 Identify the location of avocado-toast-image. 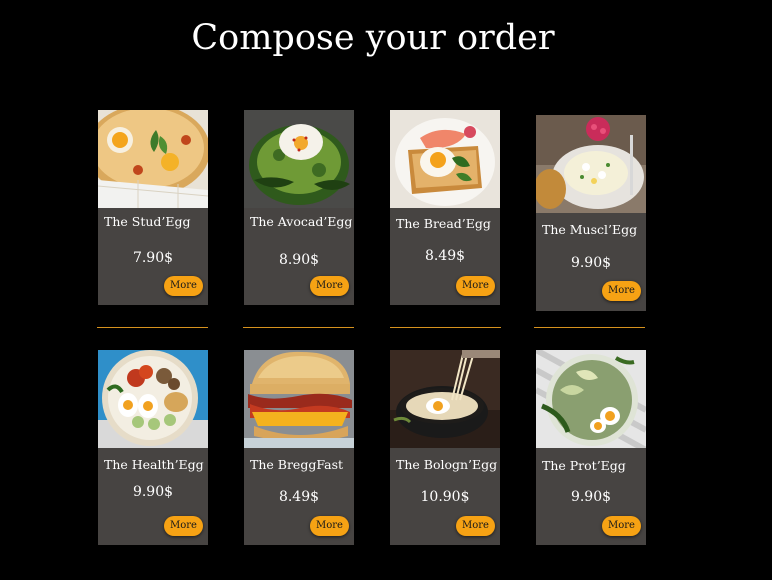
(299, 159).